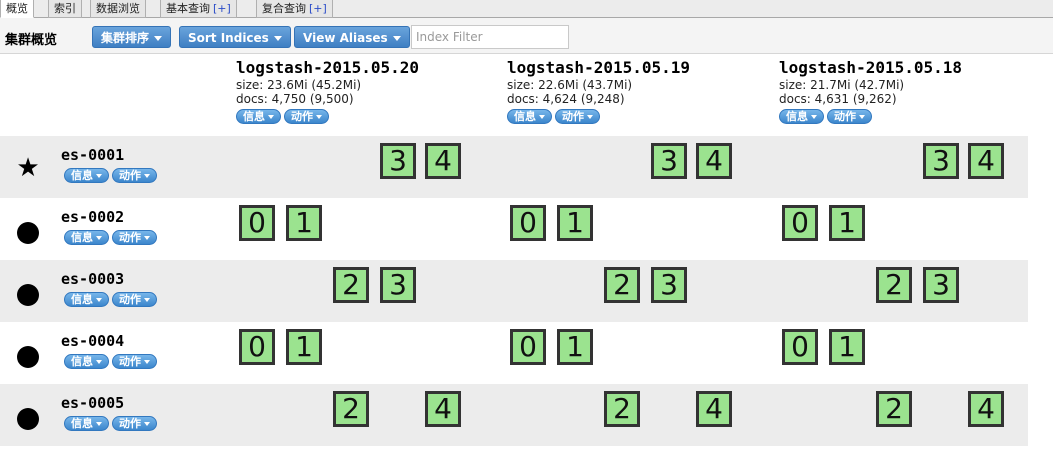  What do you see at coordinates (284, 8) in the screenshot?
I see `tab-label: 复合查询` at bounding box center [284, 8].